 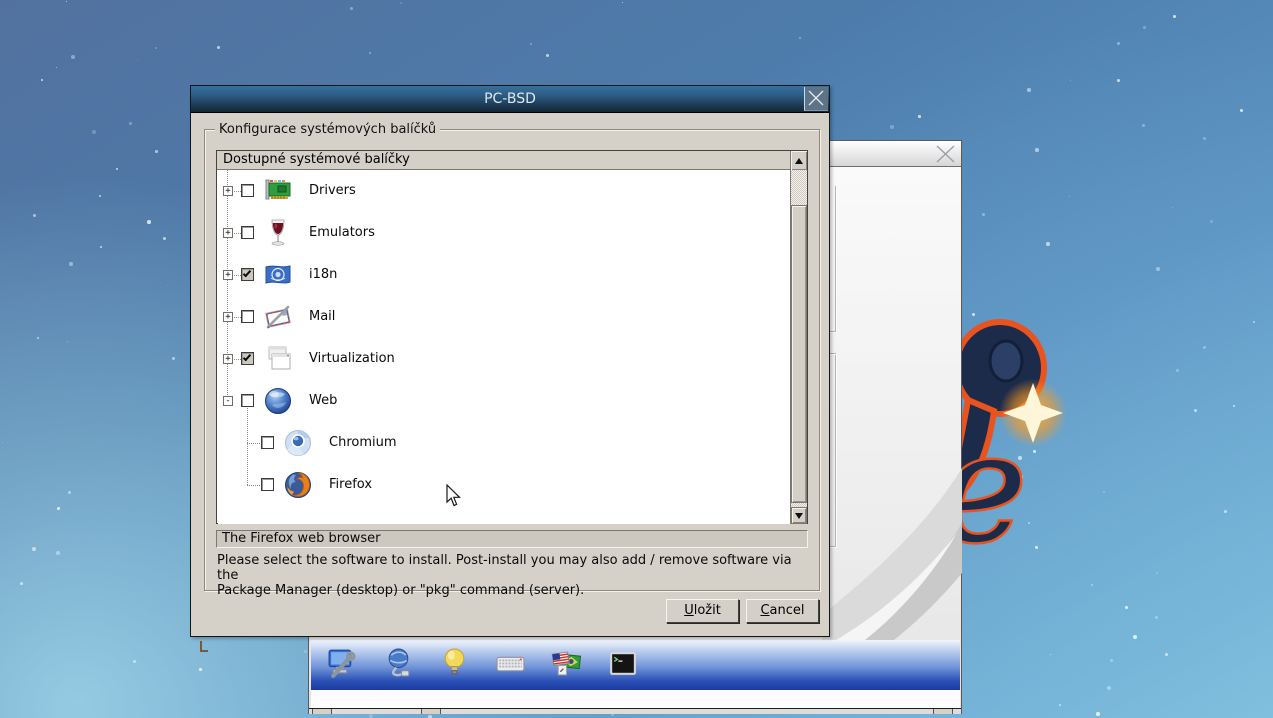 What do you see at coordinates (298, 443) in the screenshot?
I see `chromium-icon` at bounding box center [298, 443].